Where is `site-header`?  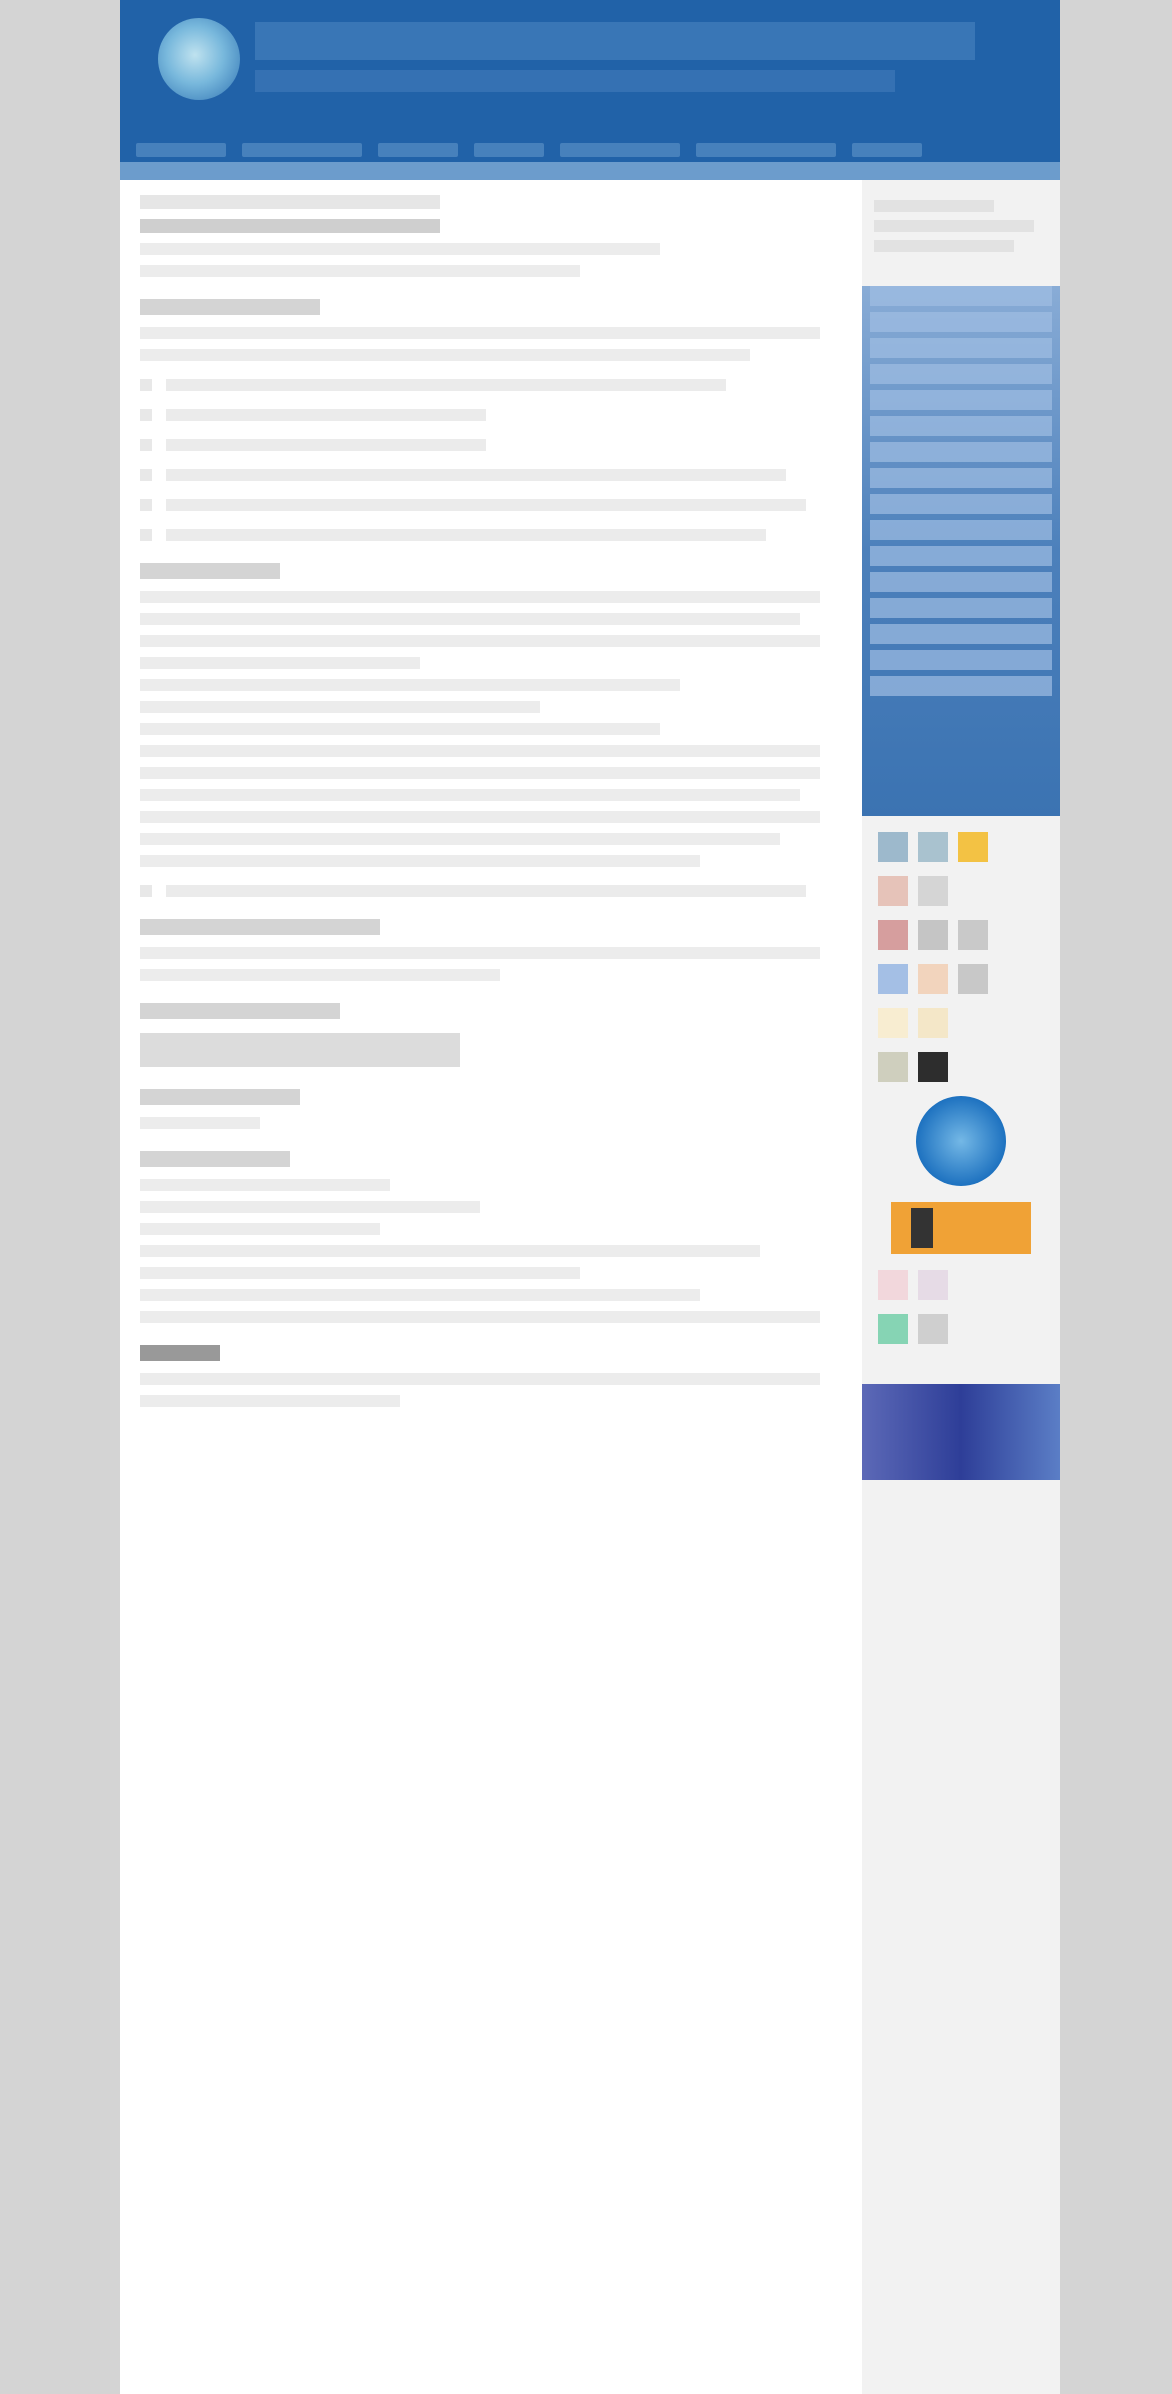 site-header is located at coordinates (590, 90).